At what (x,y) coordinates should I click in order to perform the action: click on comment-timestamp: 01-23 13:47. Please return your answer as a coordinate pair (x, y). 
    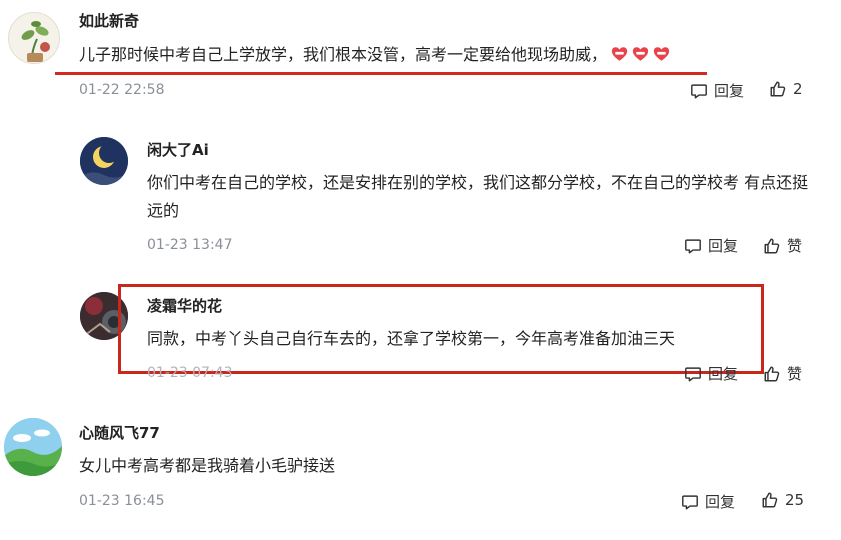
    Looking at the image, I should click on (190, 245).